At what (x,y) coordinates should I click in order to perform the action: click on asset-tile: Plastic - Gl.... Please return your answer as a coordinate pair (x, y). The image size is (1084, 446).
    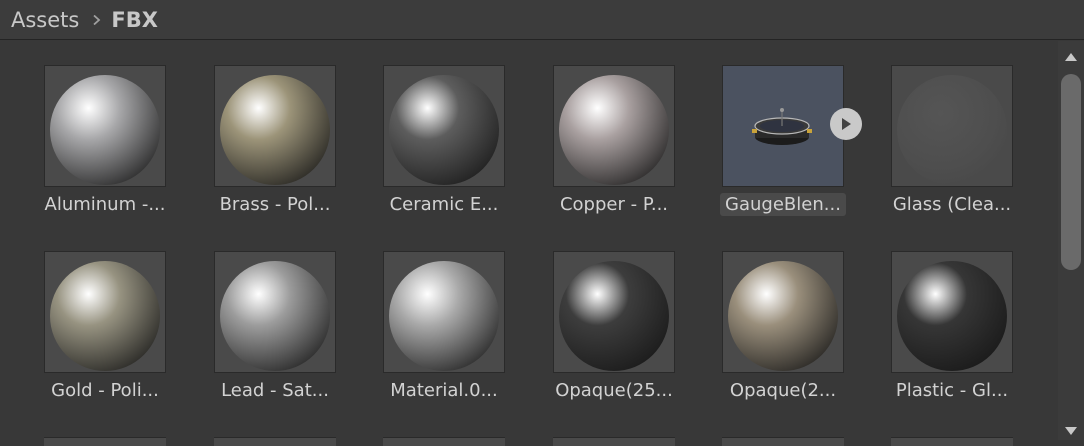
    Looking at the image, I should click on (942, 314).